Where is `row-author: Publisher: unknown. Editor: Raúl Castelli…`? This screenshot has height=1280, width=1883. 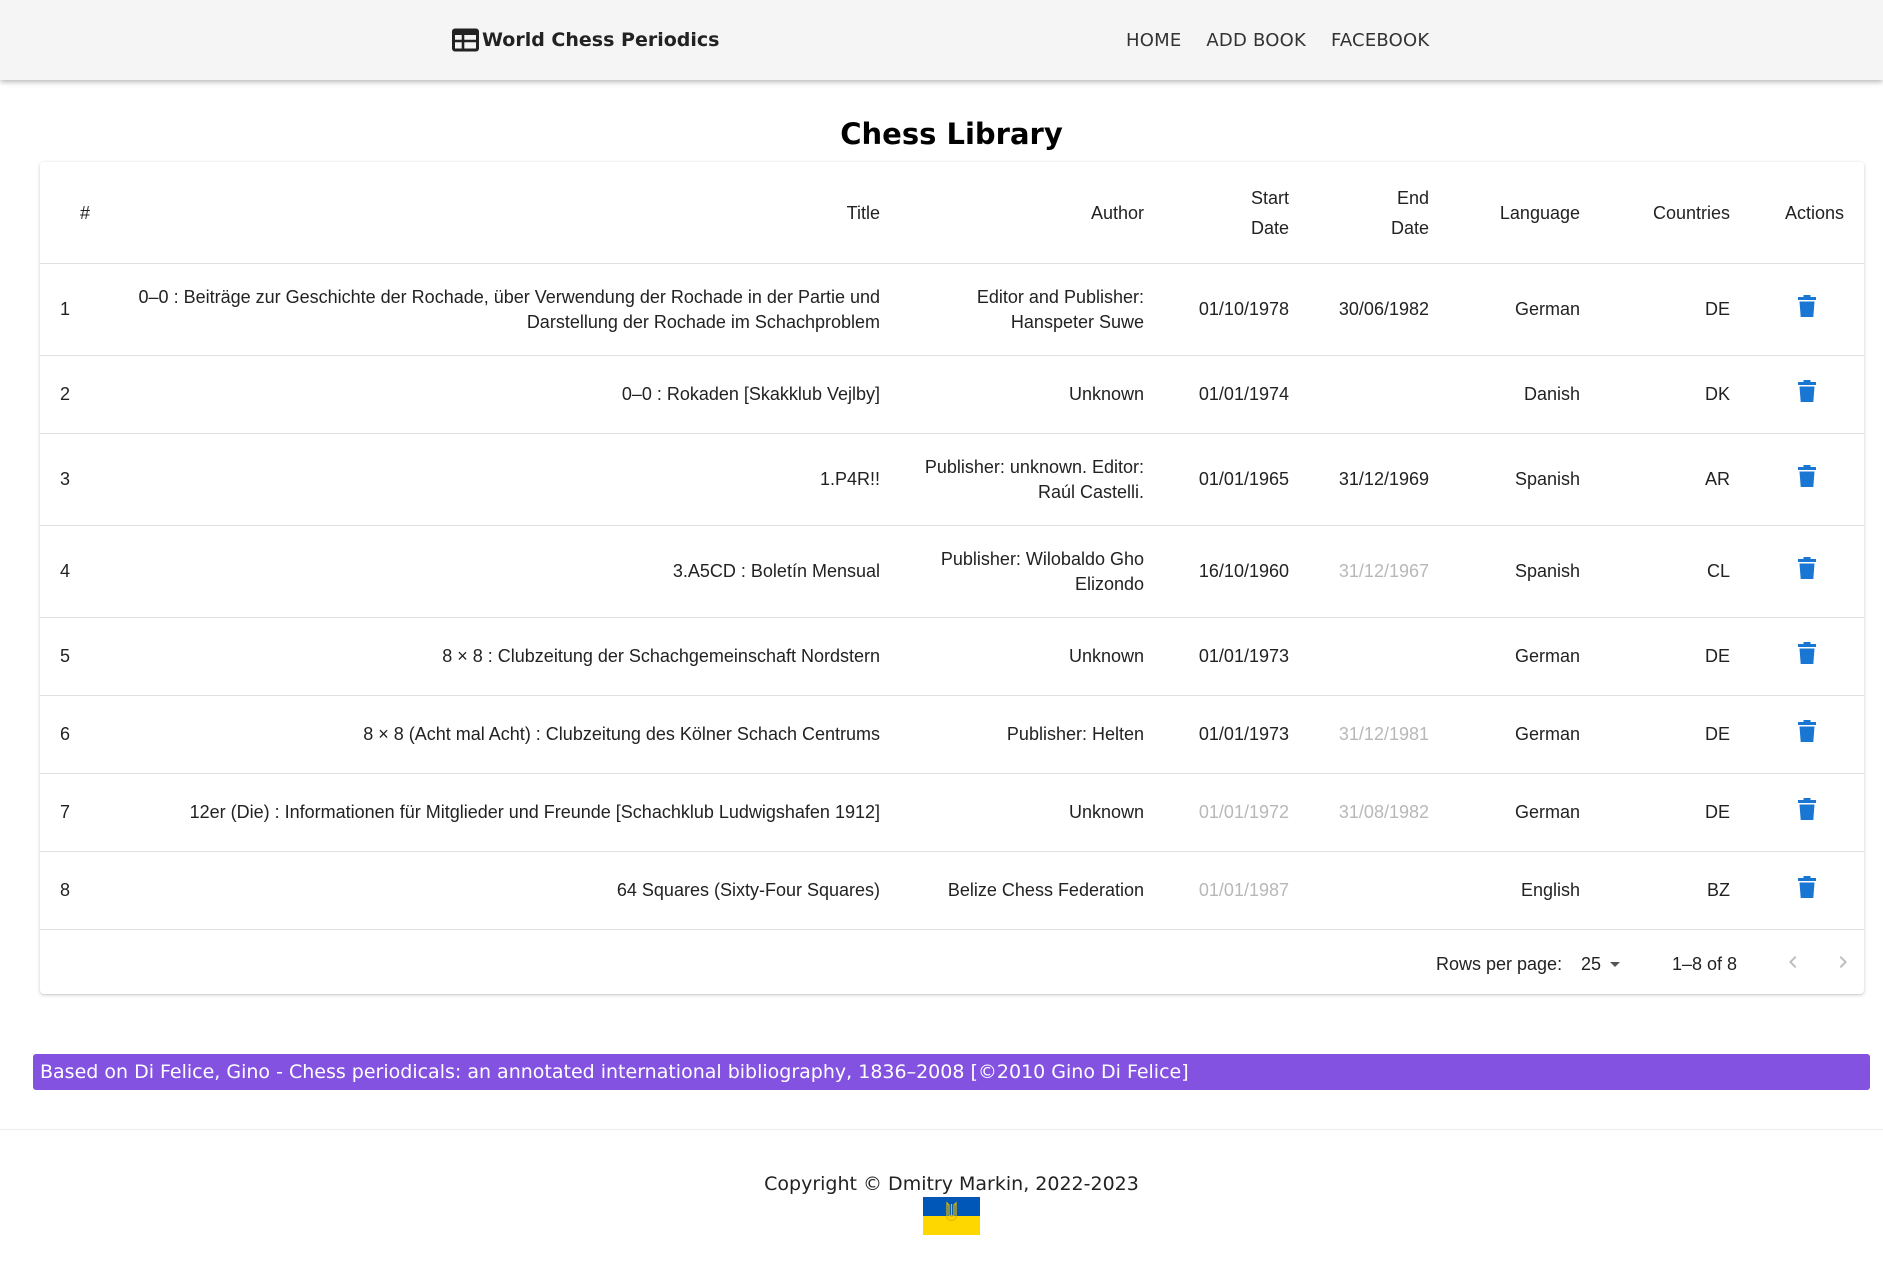 row-author: Publisher: unknown. Editor: Raúl Castelli… is located at coordinates (1032, 479).